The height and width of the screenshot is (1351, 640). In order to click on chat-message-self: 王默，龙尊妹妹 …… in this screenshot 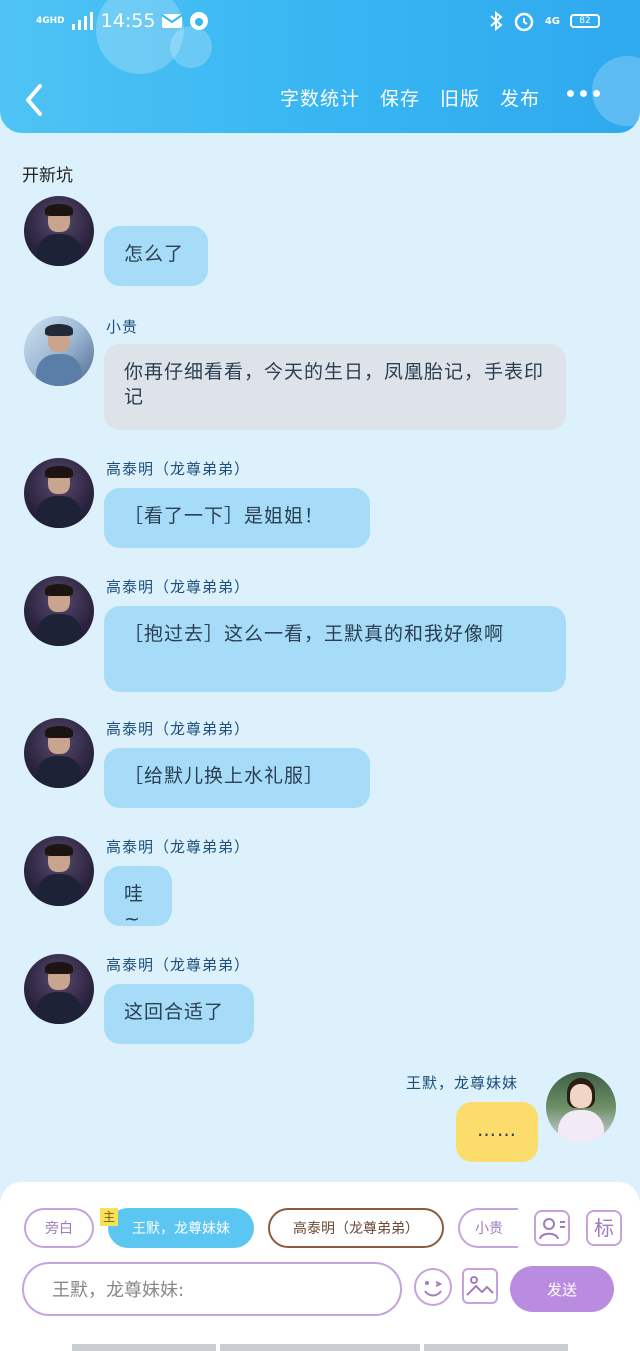, I will do `click(320, 1120)`.